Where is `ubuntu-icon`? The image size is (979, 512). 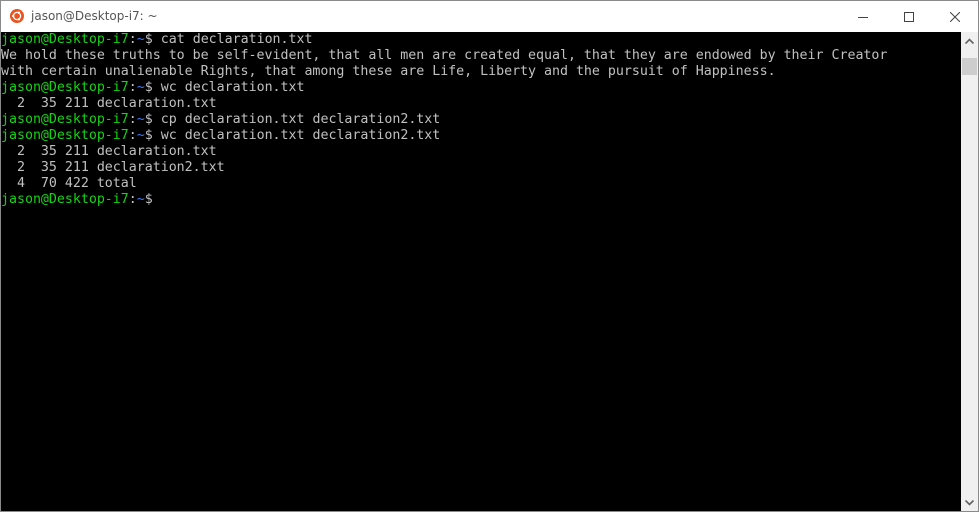 ubuntu-icon is located at coordinates (17, 16).